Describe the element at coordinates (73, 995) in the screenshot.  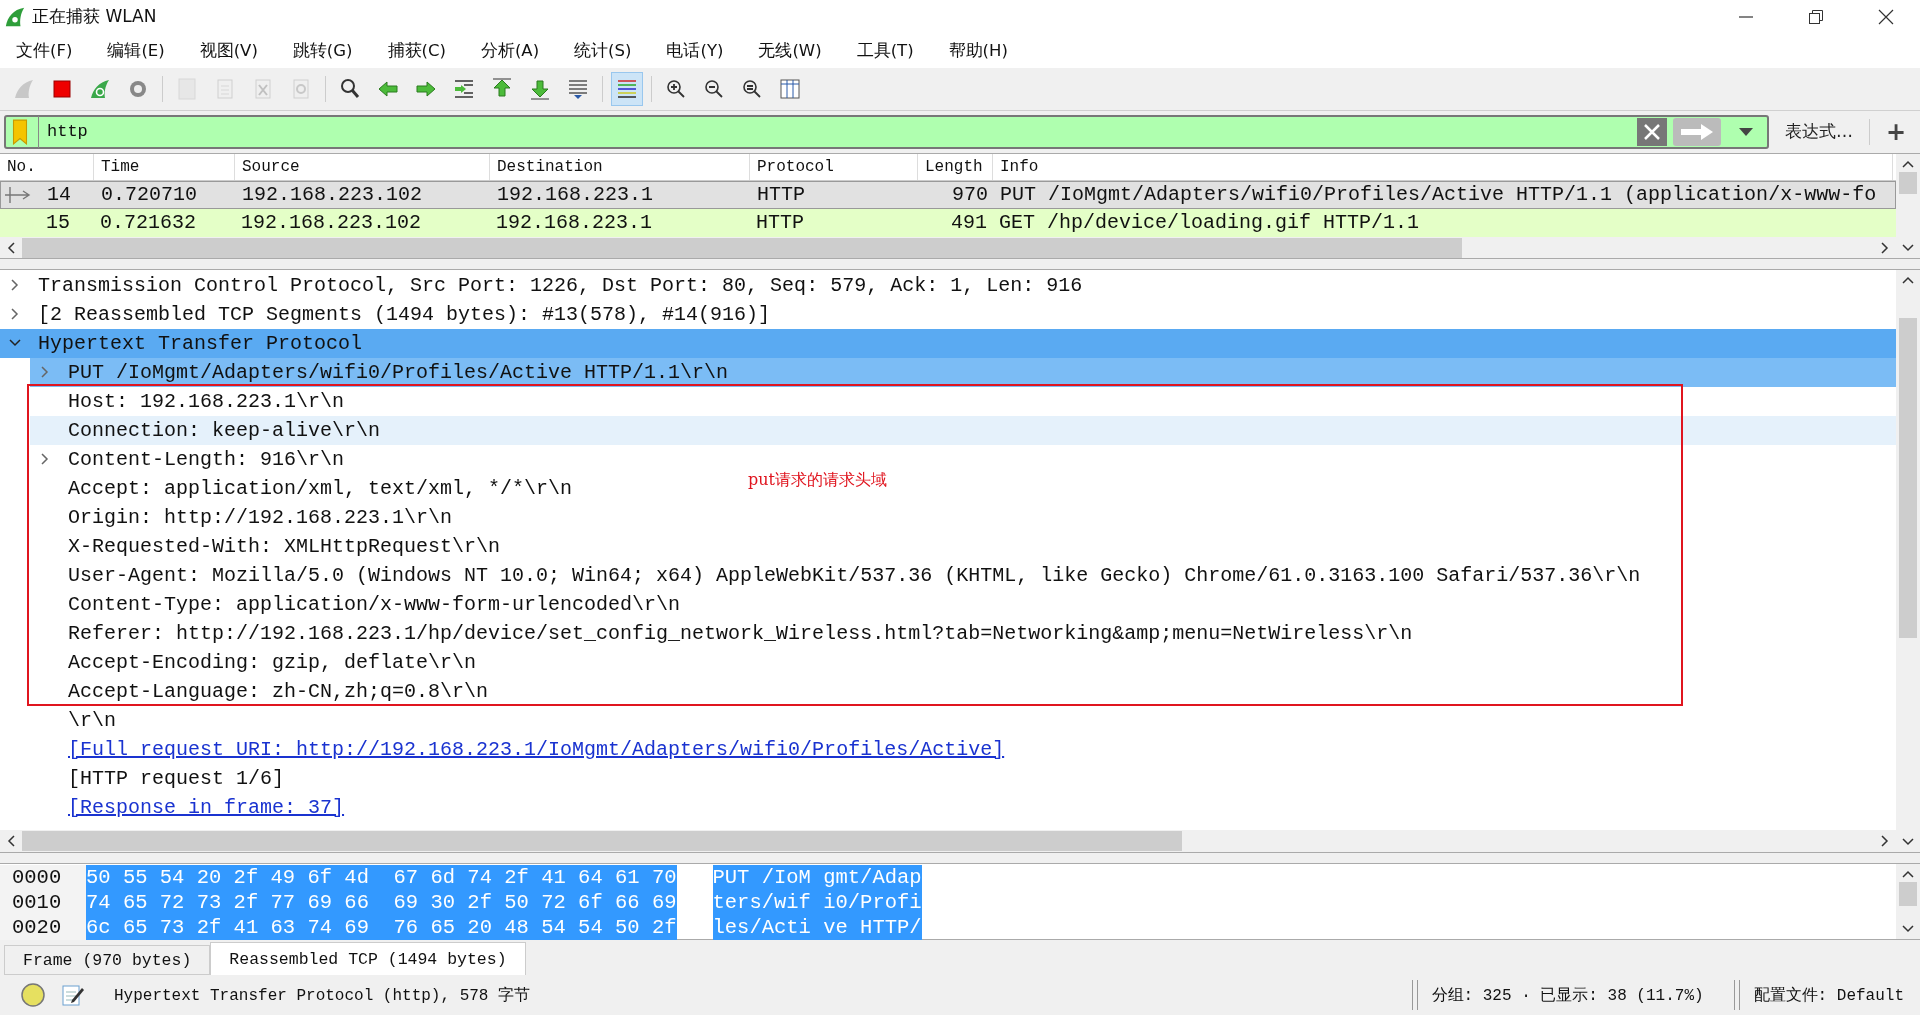
I see `edit-note-icon` at that location.